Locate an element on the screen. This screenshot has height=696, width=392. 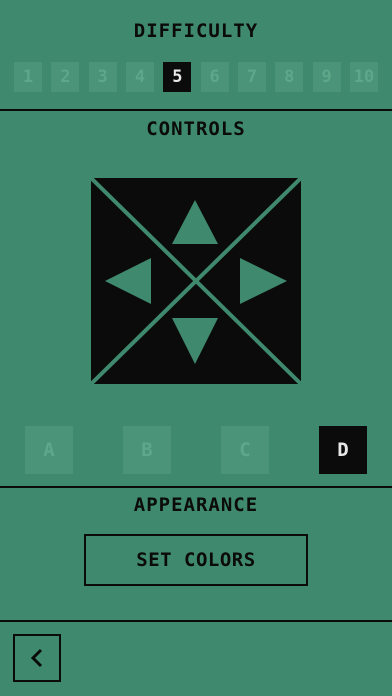
control-mode-selector: A B C D is located at coordinates (196, 450).